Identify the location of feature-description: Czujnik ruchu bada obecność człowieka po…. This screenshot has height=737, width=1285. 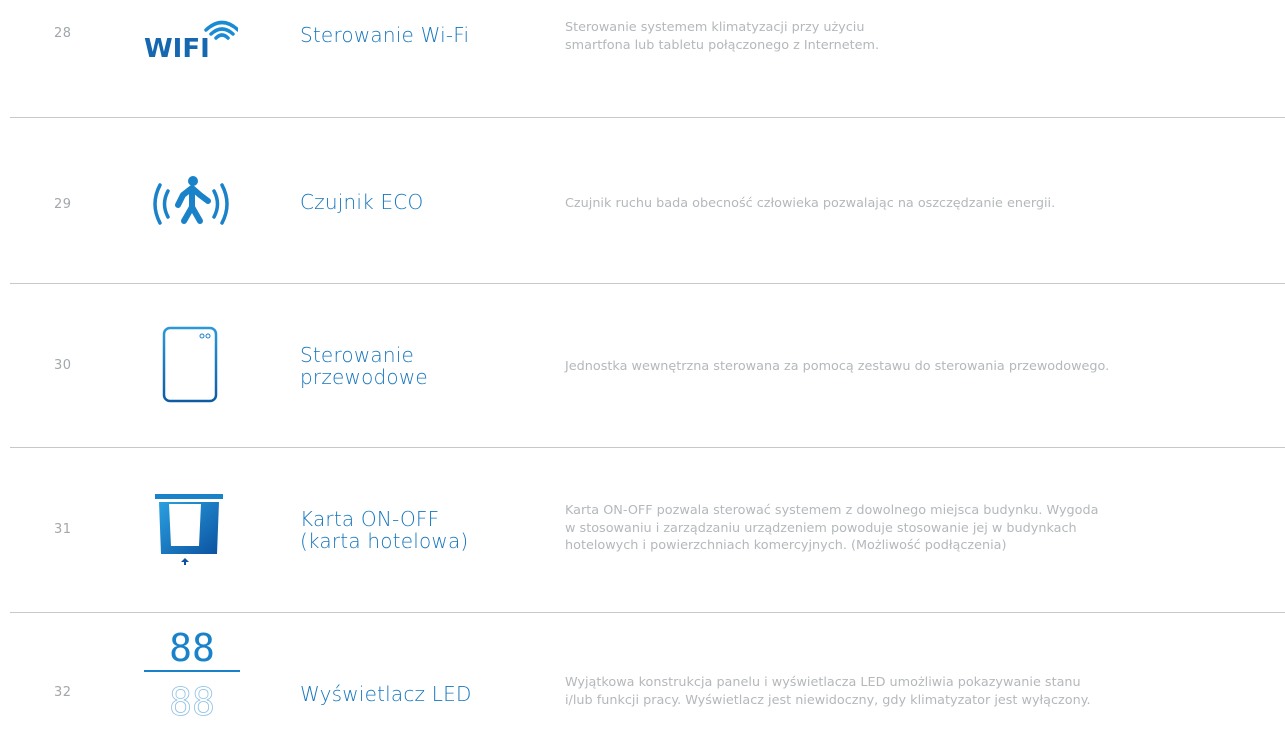
(810, 203).